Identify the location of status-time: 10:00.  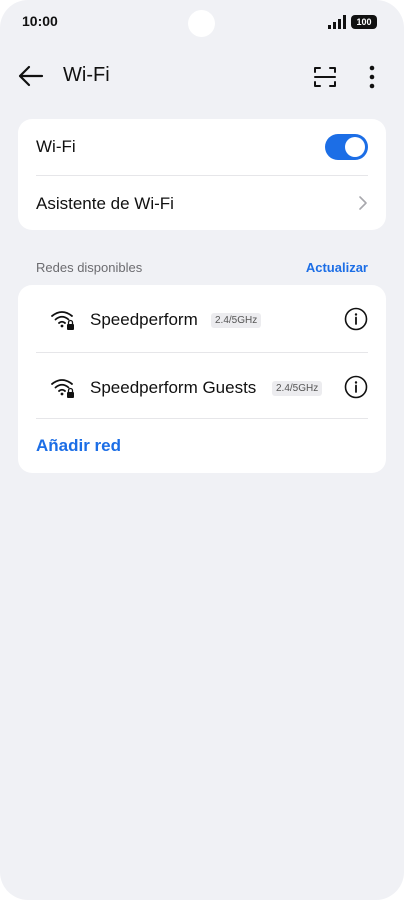
(40, 21).